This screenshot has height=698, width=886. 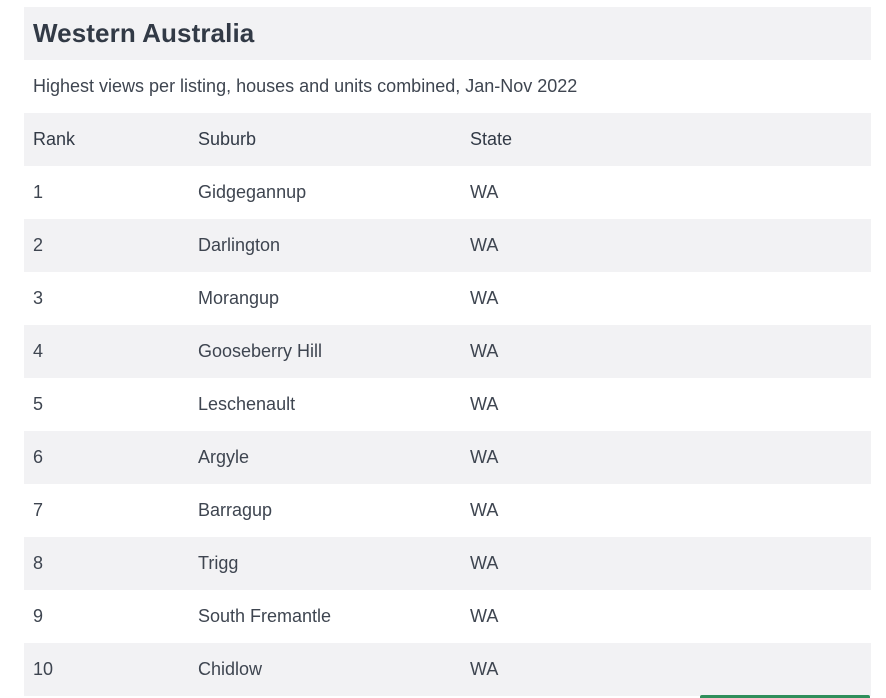 I want to click on suburb-cell: Gooseberry Hill, so click(x=260, y=351).